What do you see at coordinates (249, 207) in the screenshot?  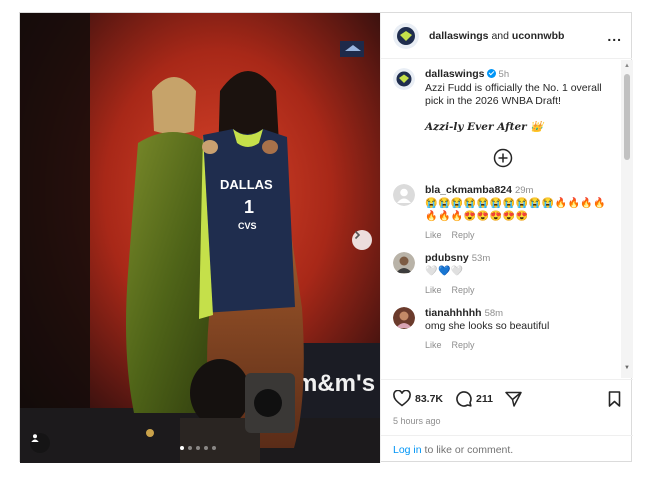 I see `jersey-number: 1` at bounding box center [249, 207].